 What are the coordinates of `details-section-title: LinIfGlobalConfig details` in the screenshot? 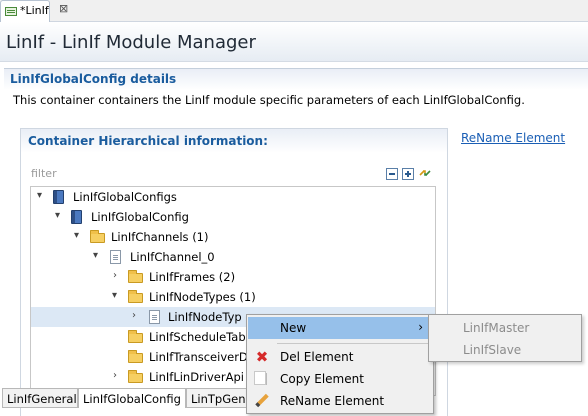 It's located at (93, 79).